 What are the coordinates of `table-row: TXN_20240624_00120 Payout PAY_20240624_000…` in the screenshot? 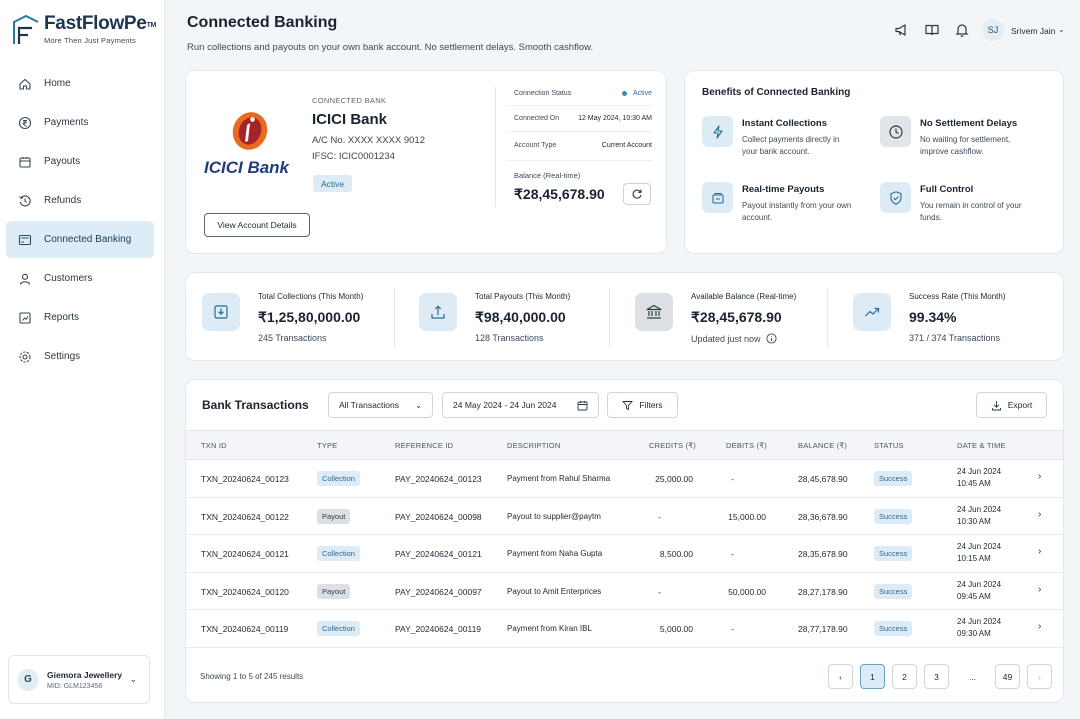 It's located at (624, 591).